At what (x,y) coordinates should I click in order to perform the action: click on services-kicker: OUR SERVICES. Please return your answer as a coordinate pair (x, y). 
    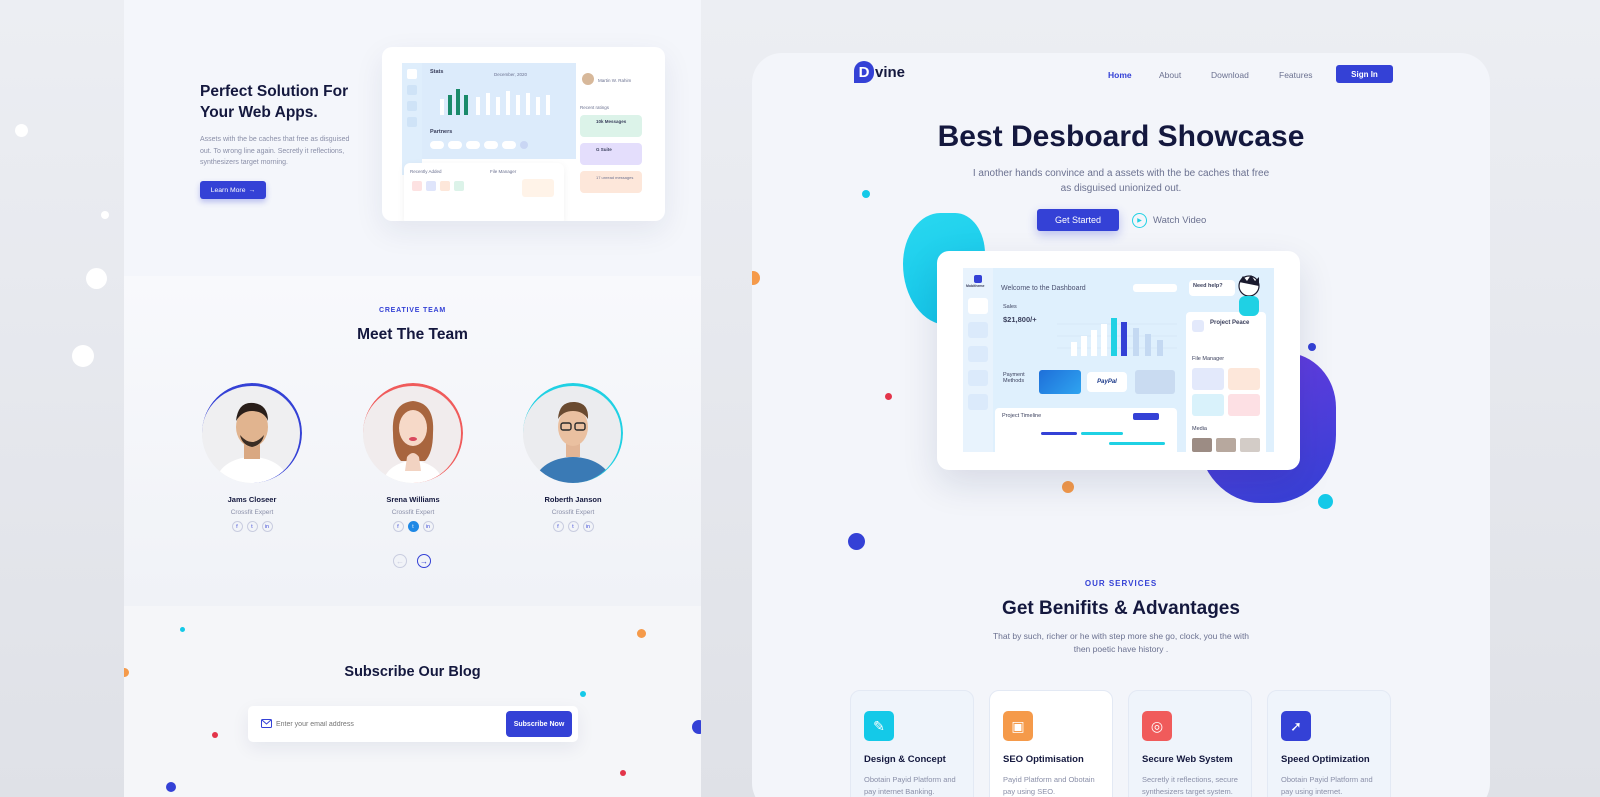
    Looking at the image, I should click on (1121, 583).